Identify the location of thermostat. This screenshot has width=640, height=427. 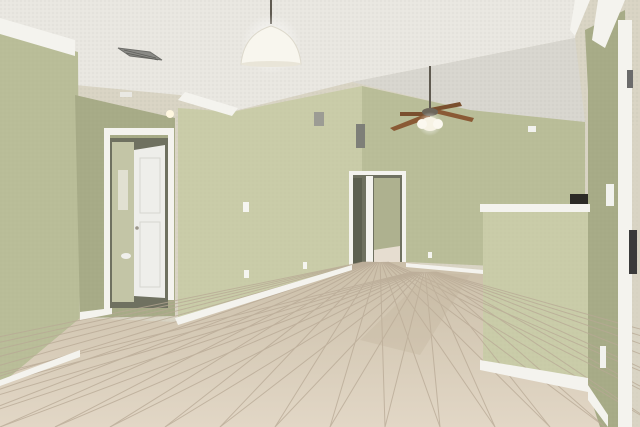
(532, 129).